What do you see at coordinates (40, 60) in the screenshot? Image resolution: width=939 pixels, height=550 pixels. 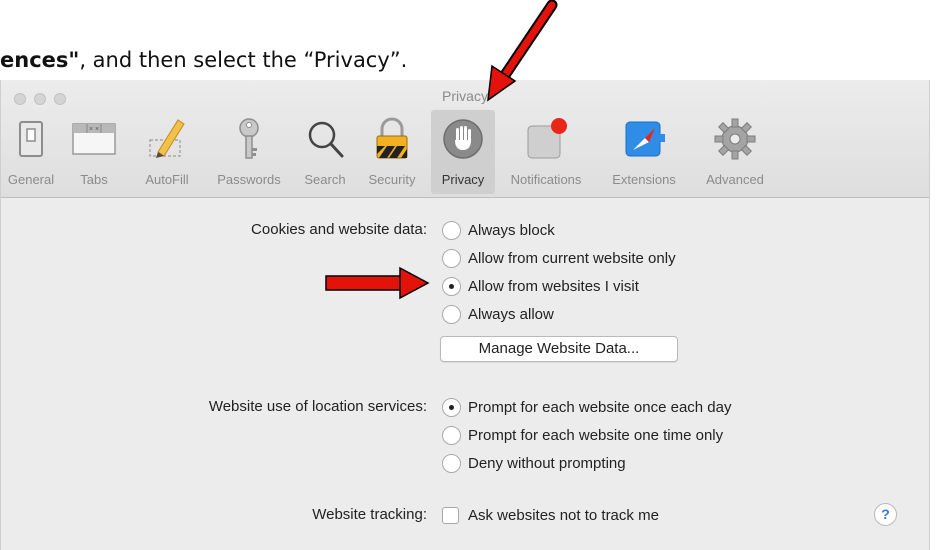 I see `instruction-bold: ences"` at bounding box center [40, 60].